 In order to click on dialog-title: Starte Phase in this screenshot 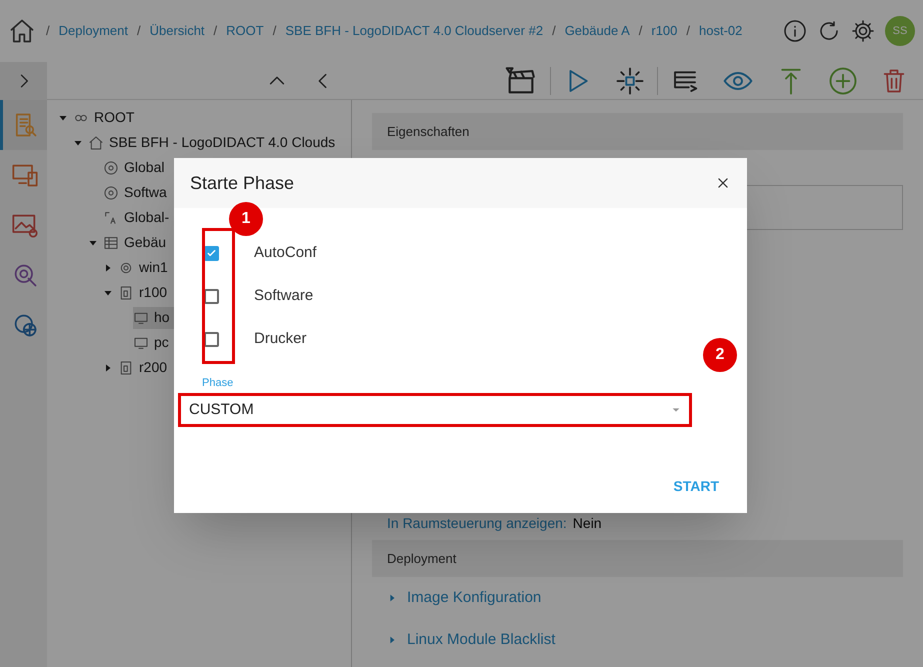, I will do `click(242, 183)`.